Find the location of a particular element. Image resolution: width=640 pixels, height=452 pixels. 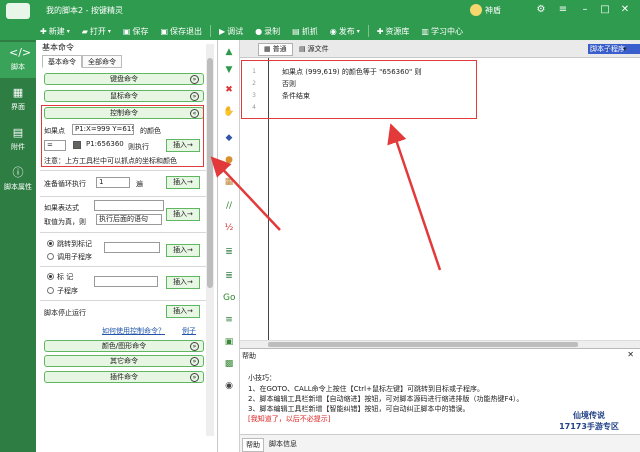

annotation-arrows is located at coordinates (326, 197).